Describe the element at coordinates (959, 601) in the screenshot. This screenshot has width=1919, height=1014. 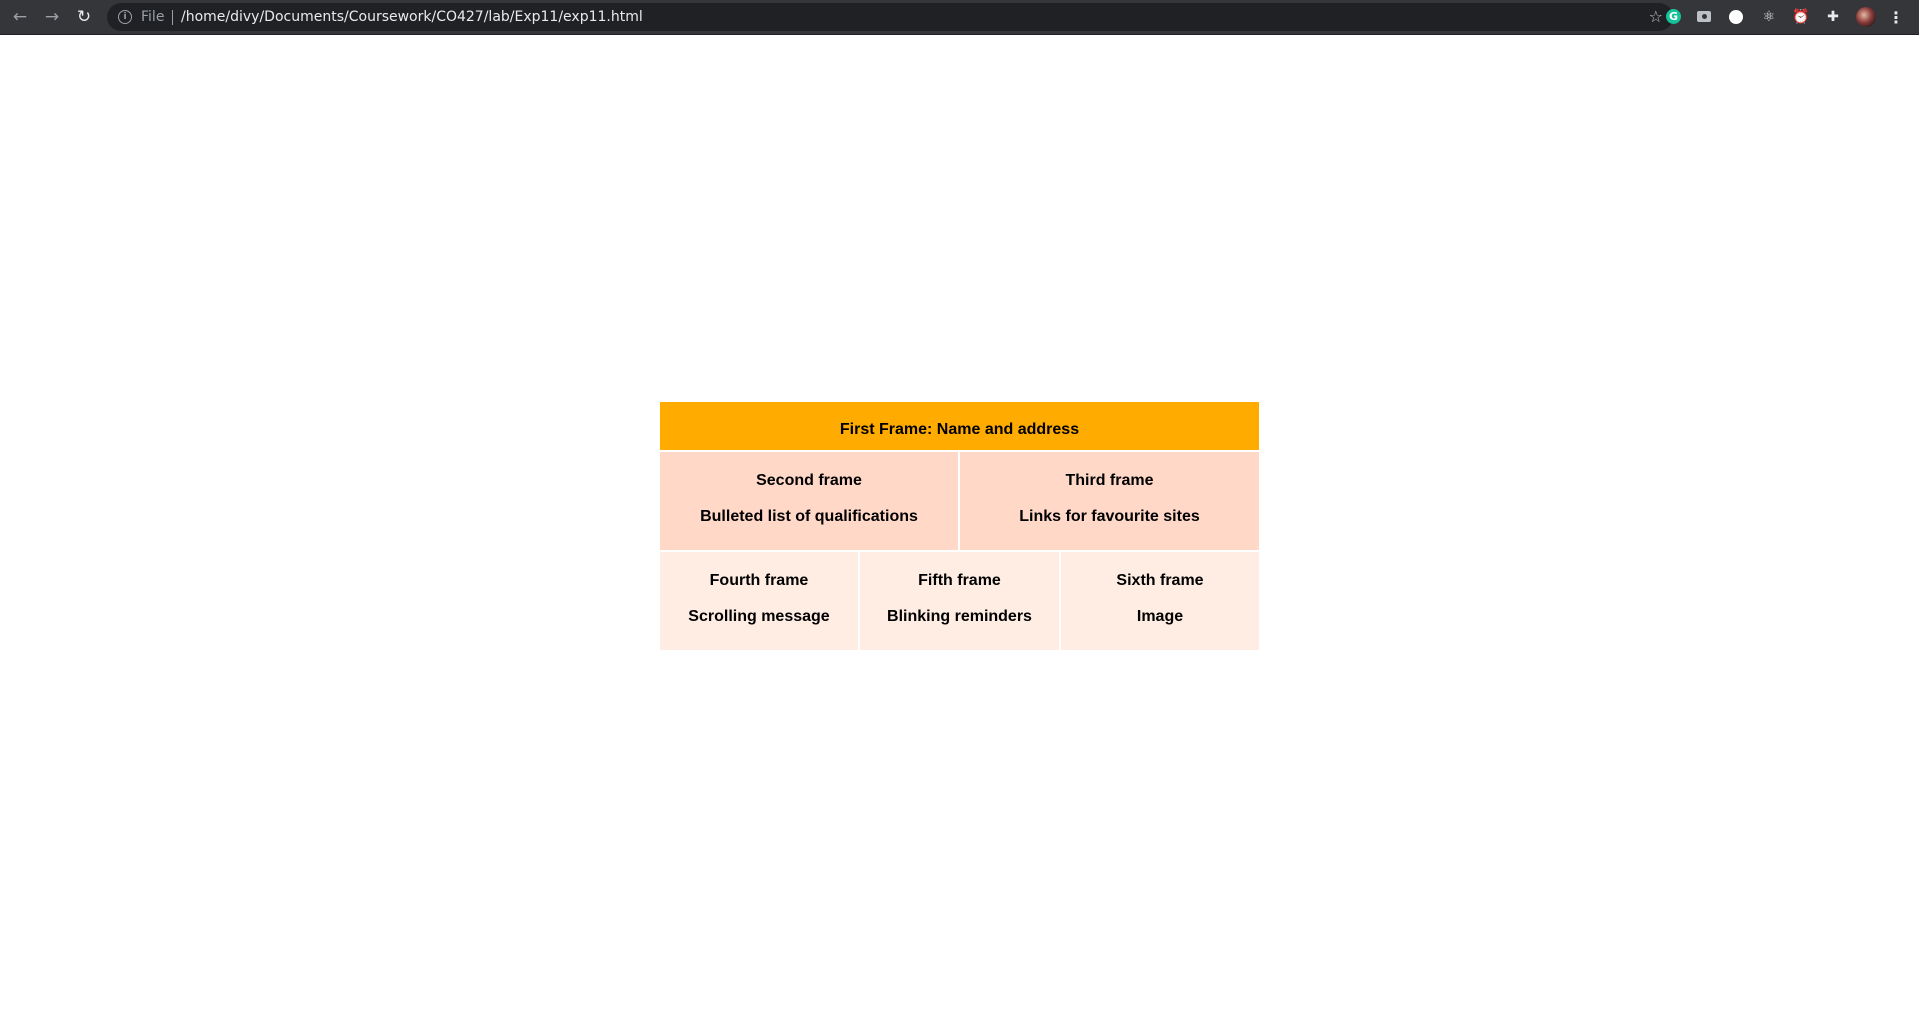
I see `fifth-frame: Fifth frame Blinking reminders` at that location.